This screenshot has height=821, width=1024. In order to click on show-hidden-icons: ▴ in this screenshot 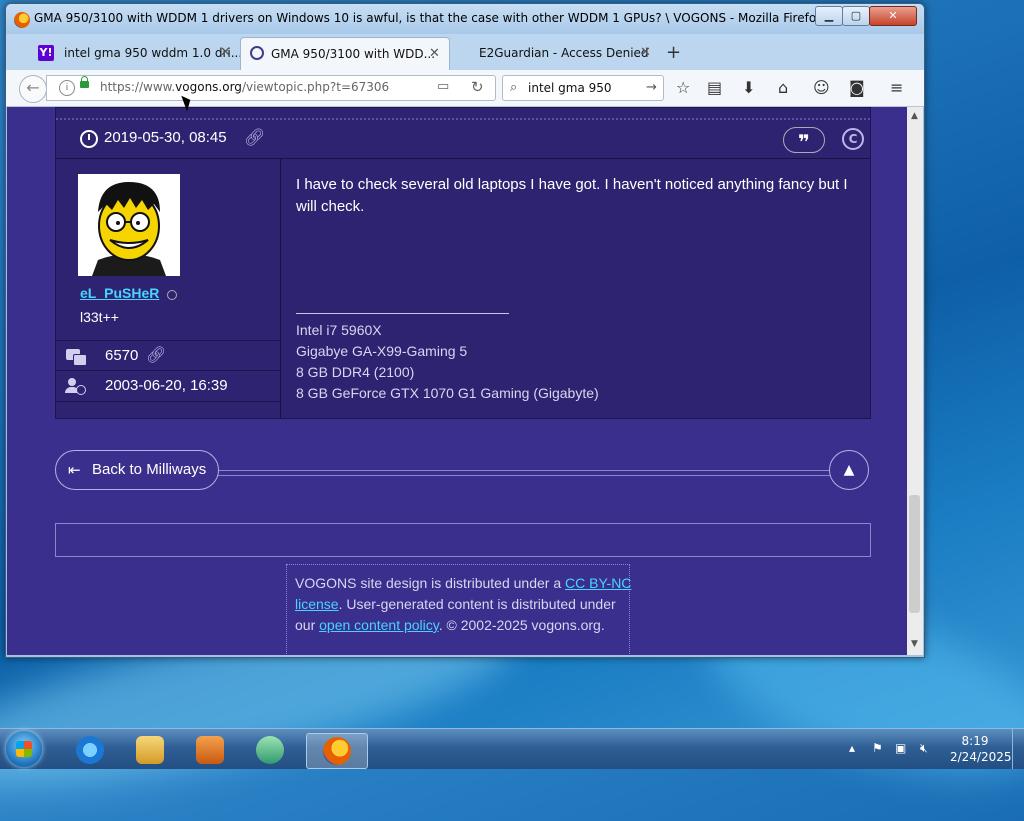, I will do `click(852, 748)`.